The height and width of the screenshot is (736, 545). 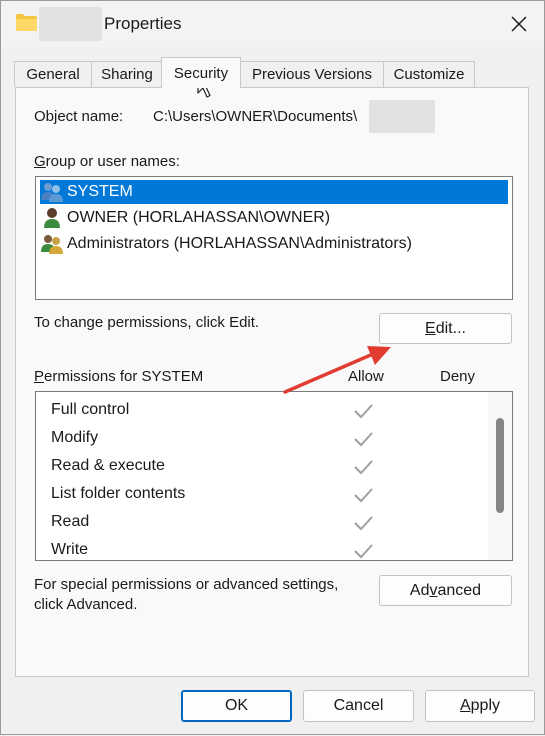 I want to click on object-name-label: Object name:, so click(x=79, y=116).